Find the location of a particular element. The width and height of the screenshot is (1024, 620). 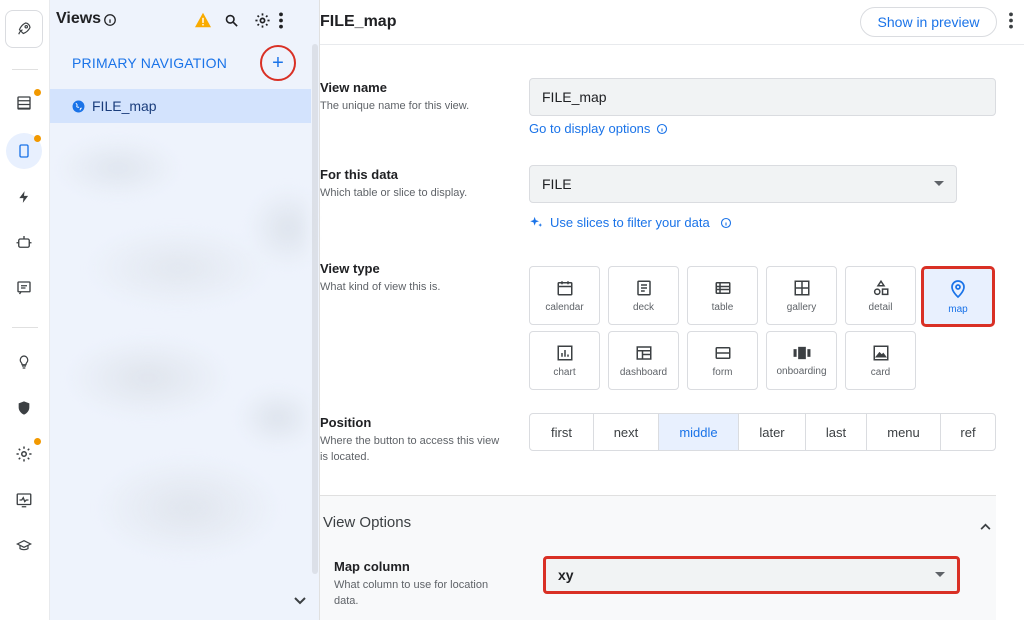

globe-icon is located at coordinates (78, 106).